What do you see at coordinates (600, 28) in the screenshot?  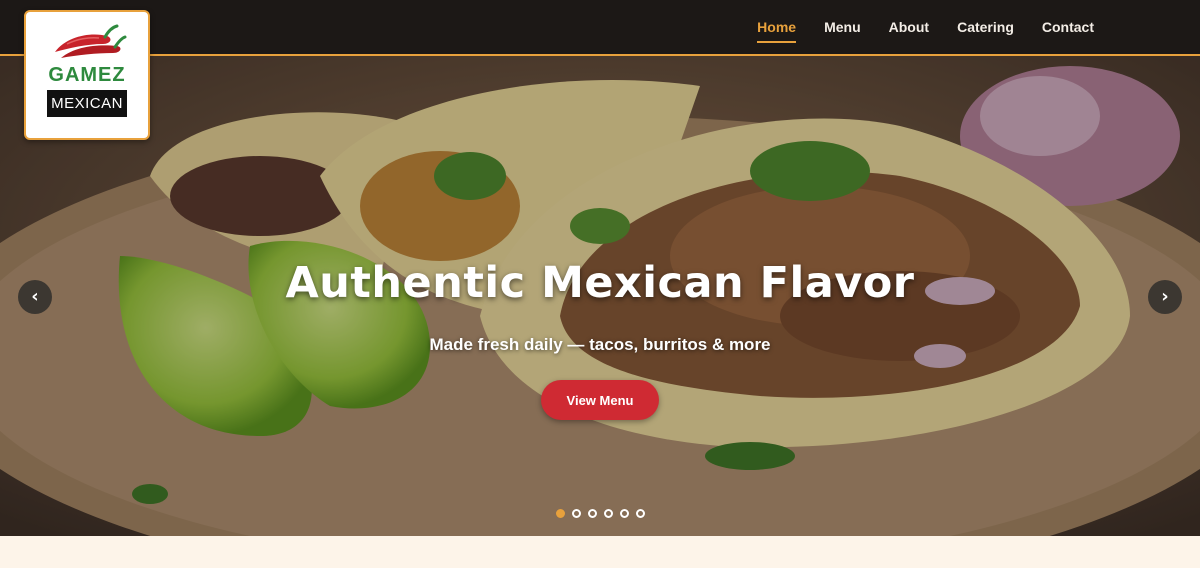 I see `top-navbar: Home Menu About Catering Contact` at bounding box center [600, 28].